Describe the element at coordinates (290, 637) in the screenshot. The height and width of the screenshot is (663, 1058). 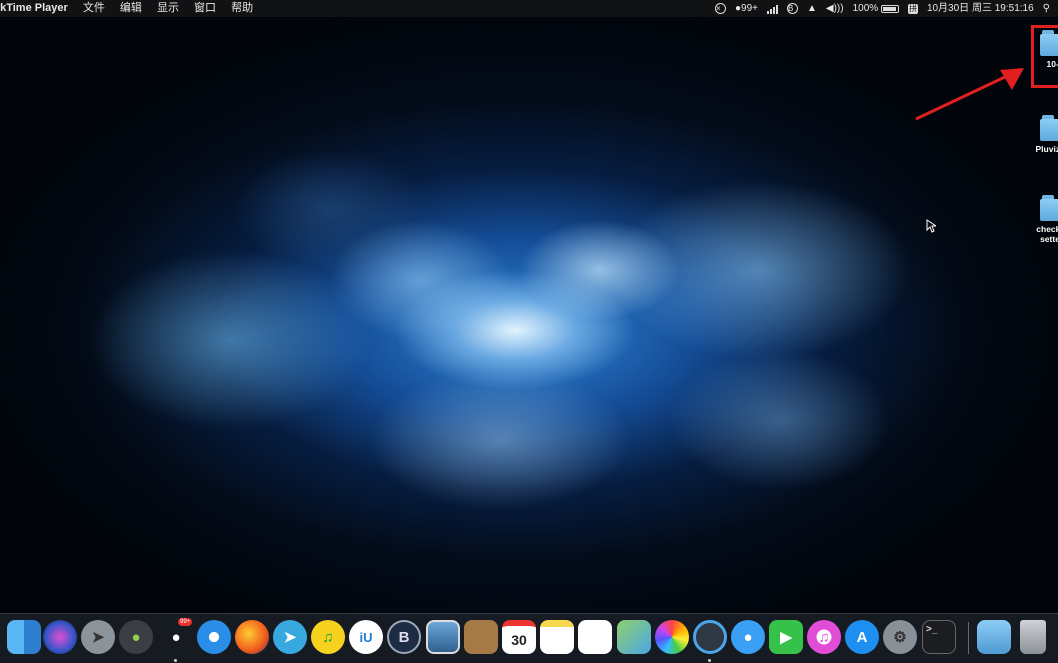
I see `telegram-icon: ➤` at that location.